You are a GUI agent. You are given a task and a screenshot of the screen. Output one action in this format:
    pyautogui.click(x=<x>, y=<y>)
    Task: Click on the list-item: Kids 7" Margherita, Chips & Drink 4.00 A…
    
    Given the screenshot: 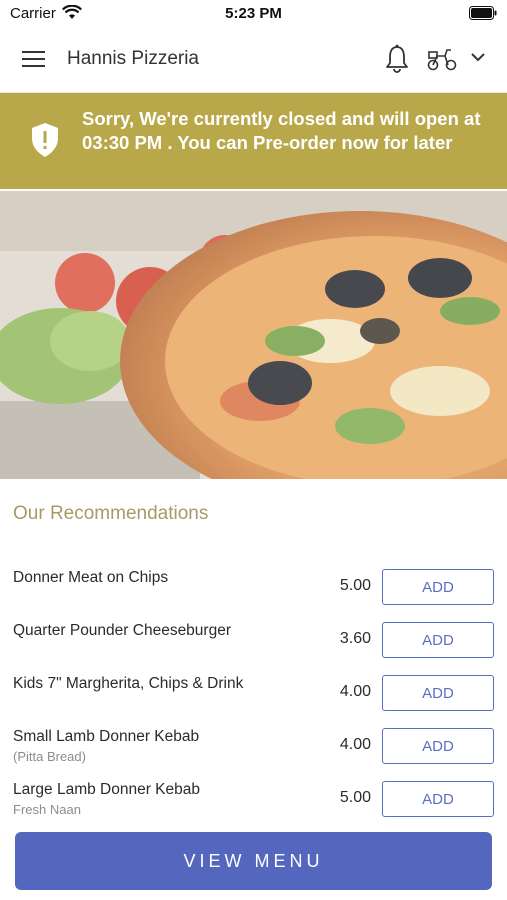 What is the action you would take?
    pyautogui.click(x=253, y=700)
    